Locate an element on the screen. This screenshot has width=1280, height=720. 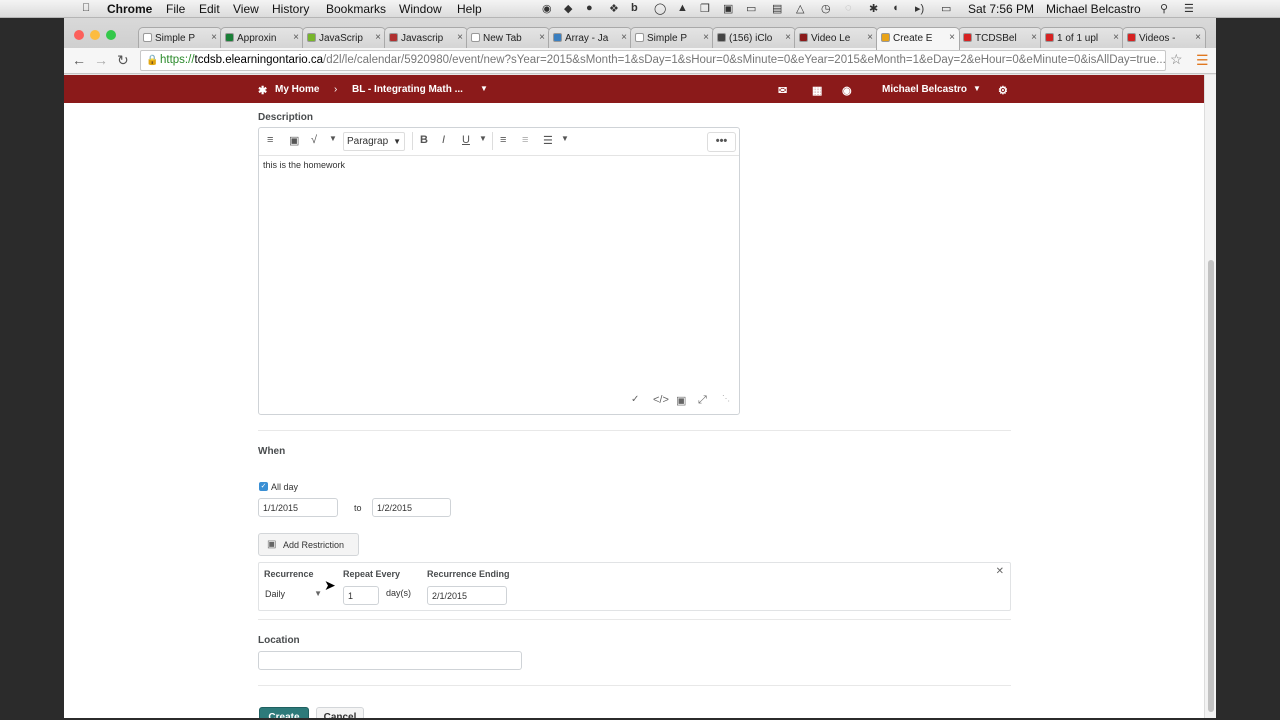
create-button: Create is located at coordinates (284, 712).